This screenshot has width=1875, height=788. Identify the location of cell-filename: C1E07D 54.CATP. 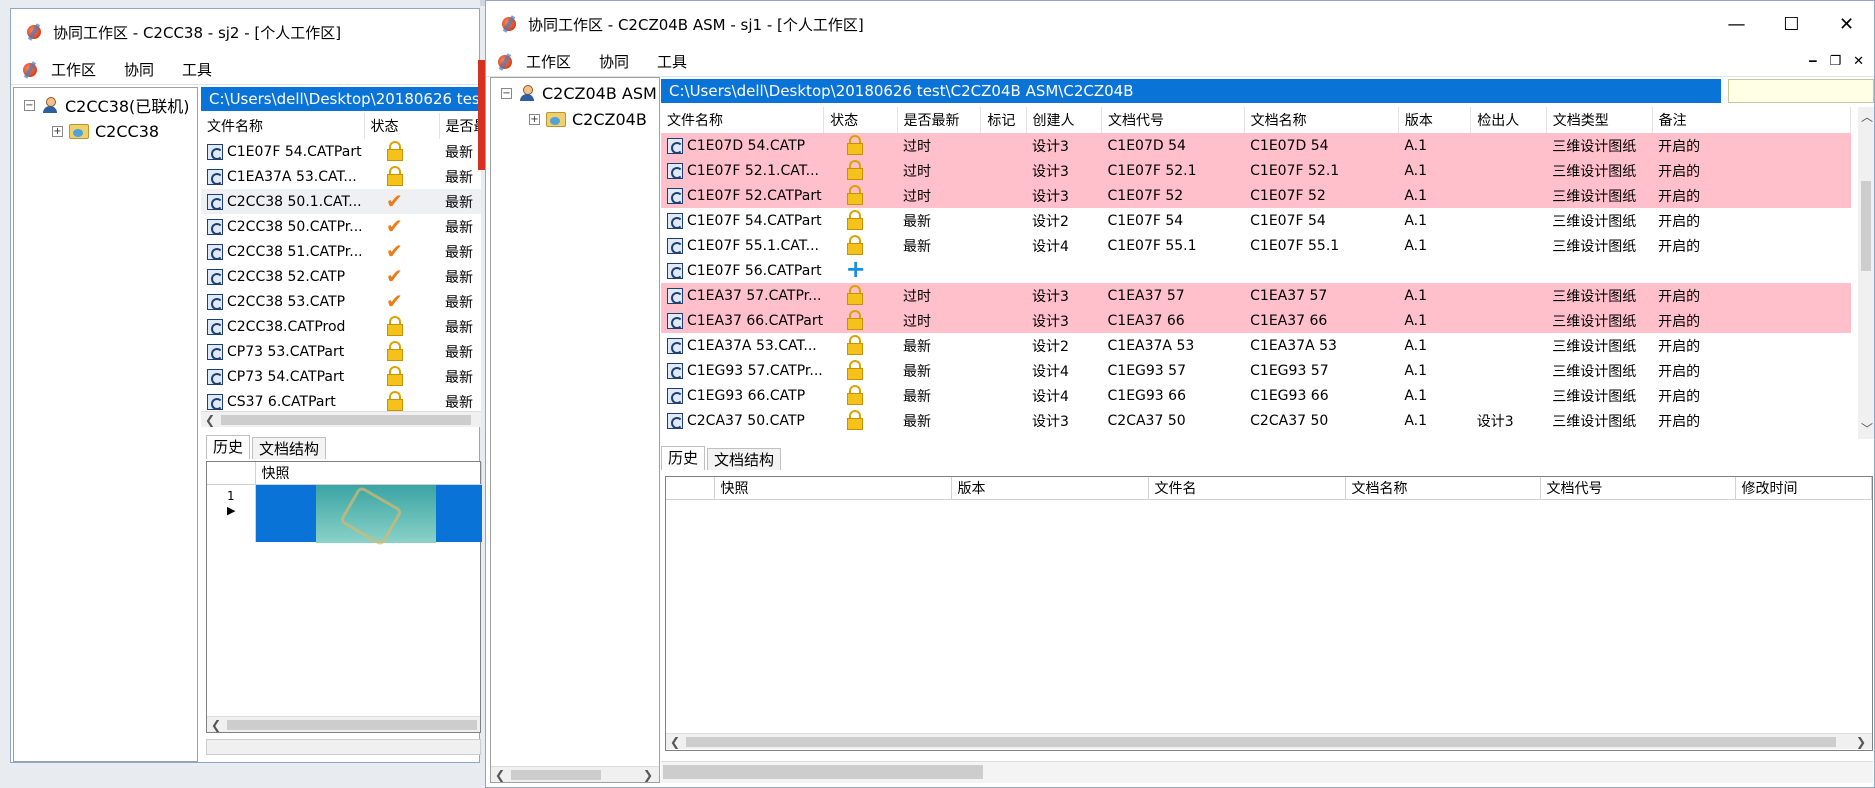
(742, 145).